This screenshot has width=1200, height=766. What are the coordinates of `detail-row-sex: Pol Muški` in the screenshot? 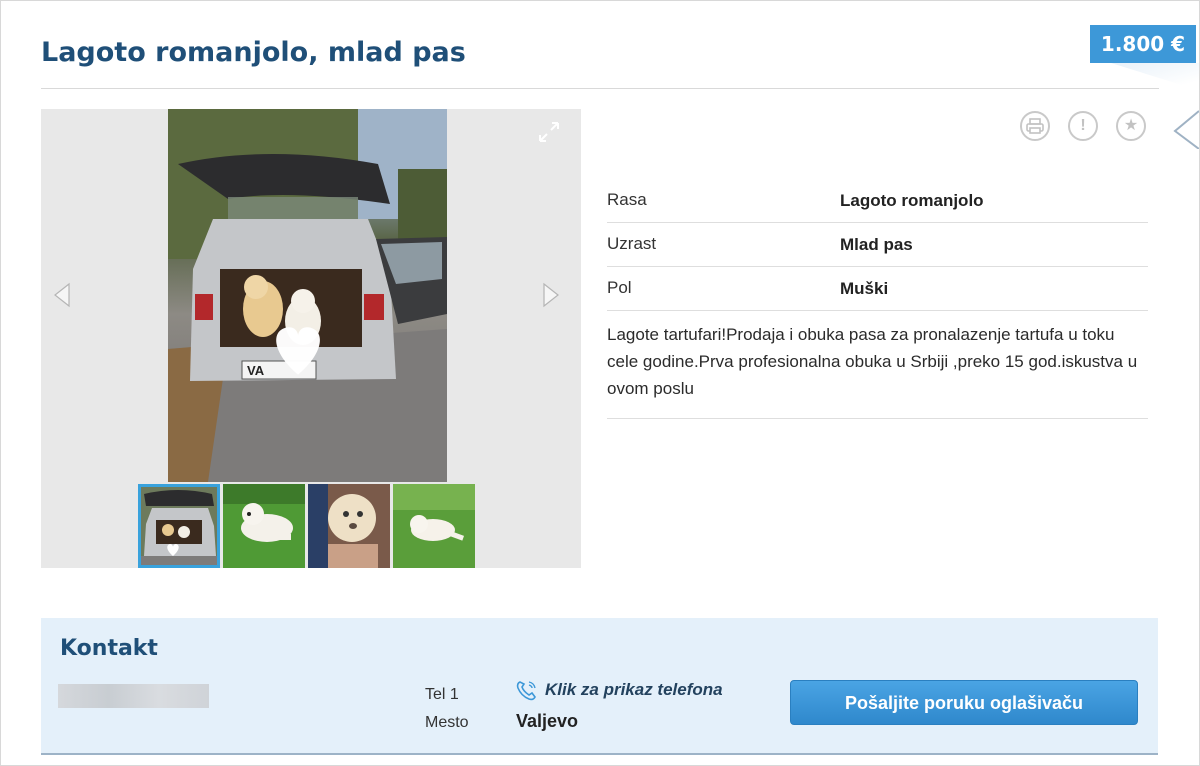 It's located at (877, 289).